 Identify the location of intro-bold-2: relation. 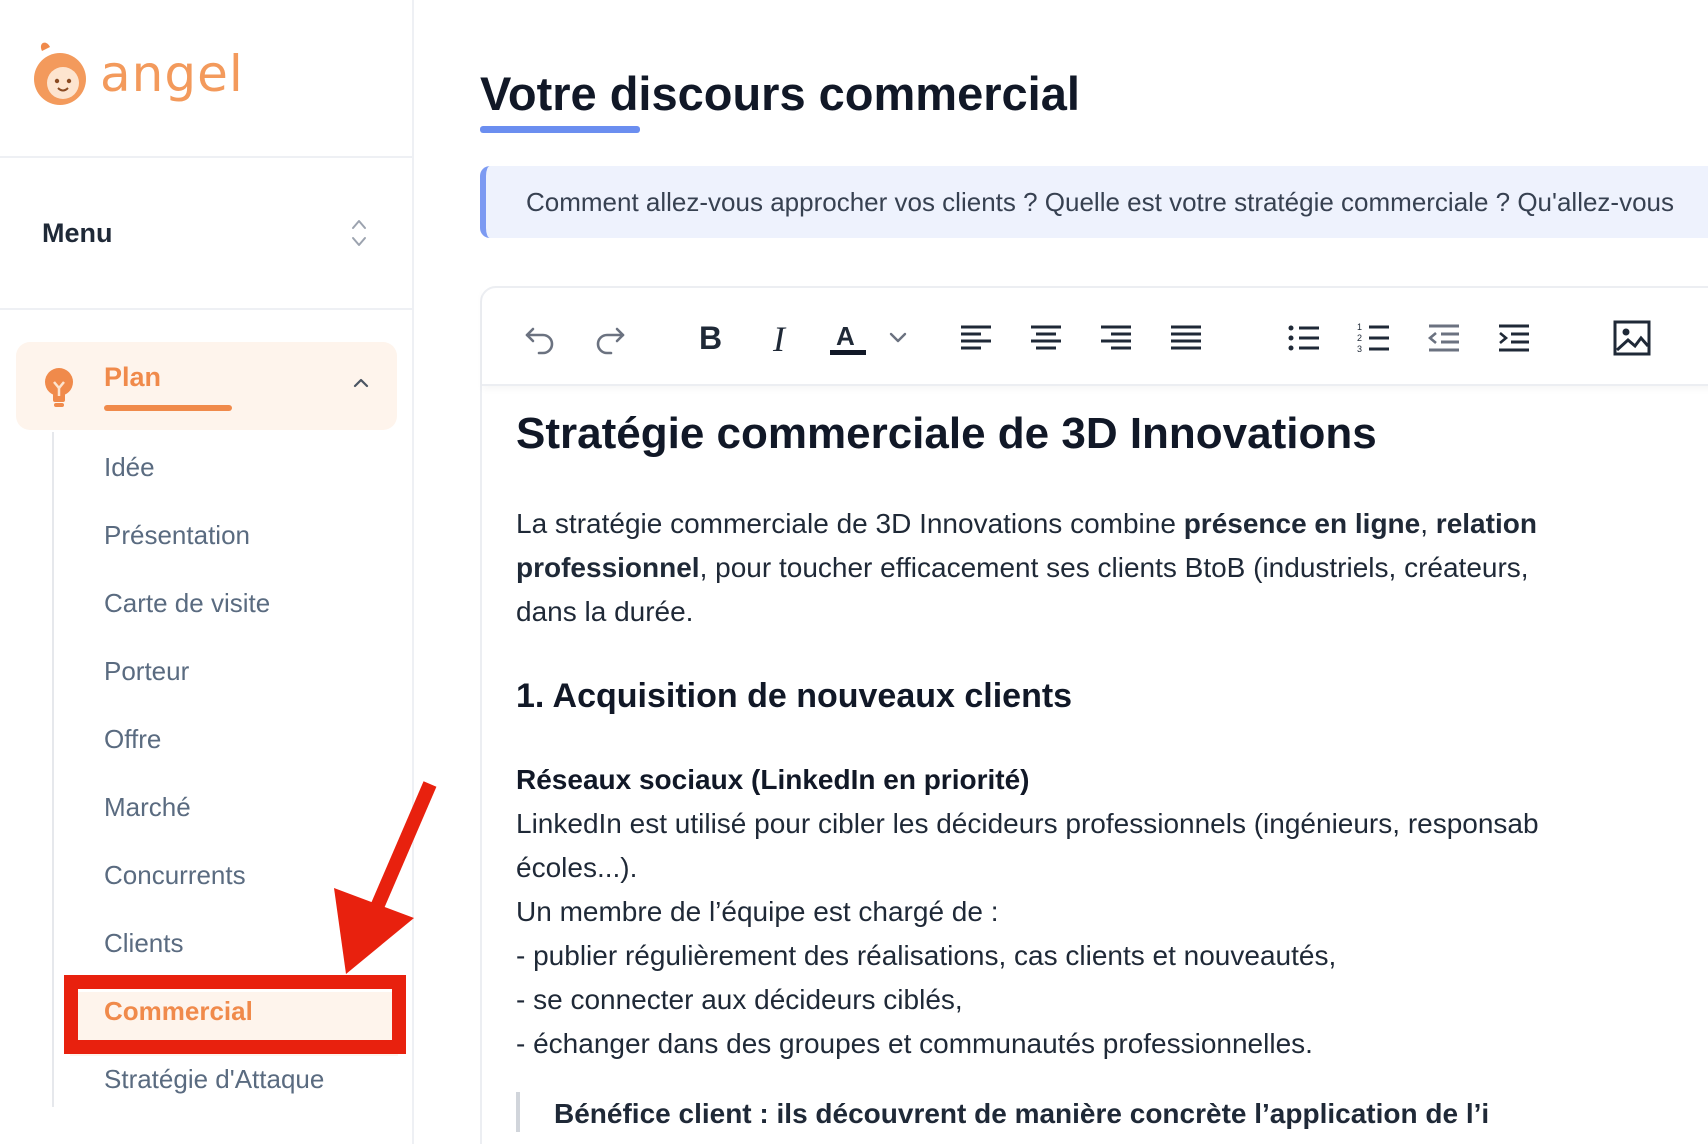
(1486, 523).